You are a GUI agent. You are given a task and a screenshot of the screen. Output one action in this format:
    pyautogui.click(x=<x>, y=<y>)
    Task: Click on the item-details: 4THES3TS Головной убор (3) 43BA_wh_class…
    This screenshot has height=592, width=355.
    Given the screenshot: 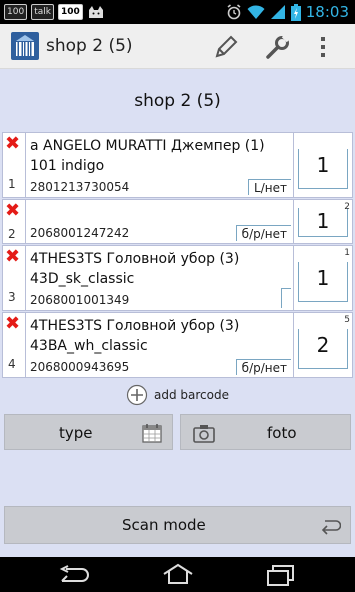 What is the action you would take?
    pyautogui.click(x=160, y=345)
    